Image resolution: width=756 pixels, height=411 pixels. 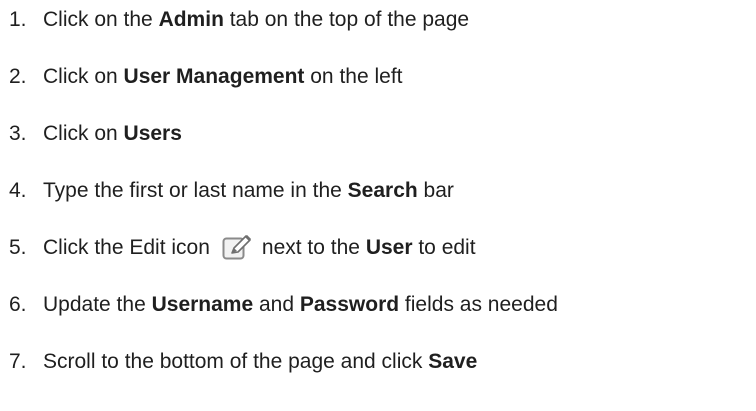 What do you see at coordinates (101, 19) in the screenshot?
I see `step-text: Click on the` at bounding box center [101, 19].